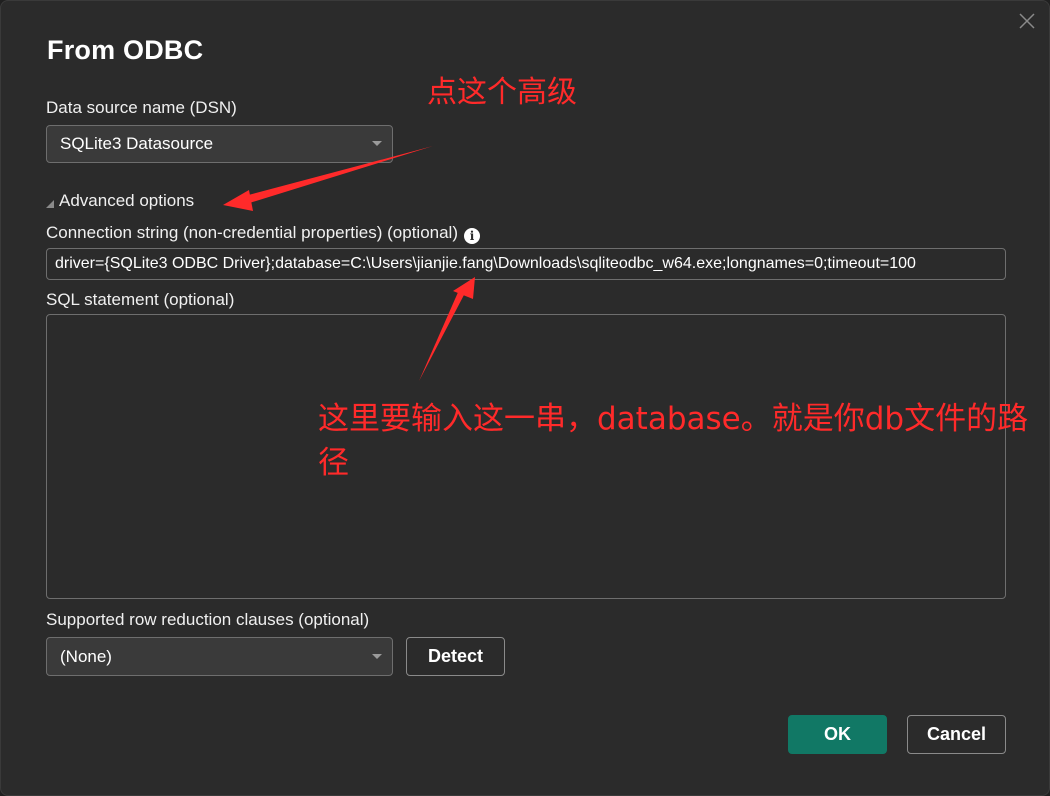 This screenshot has width=1050, height=796. Describe the element at coordinates (86, 656) in the screenshot. I see `row-reduction-selected-value: (None)` at that location.